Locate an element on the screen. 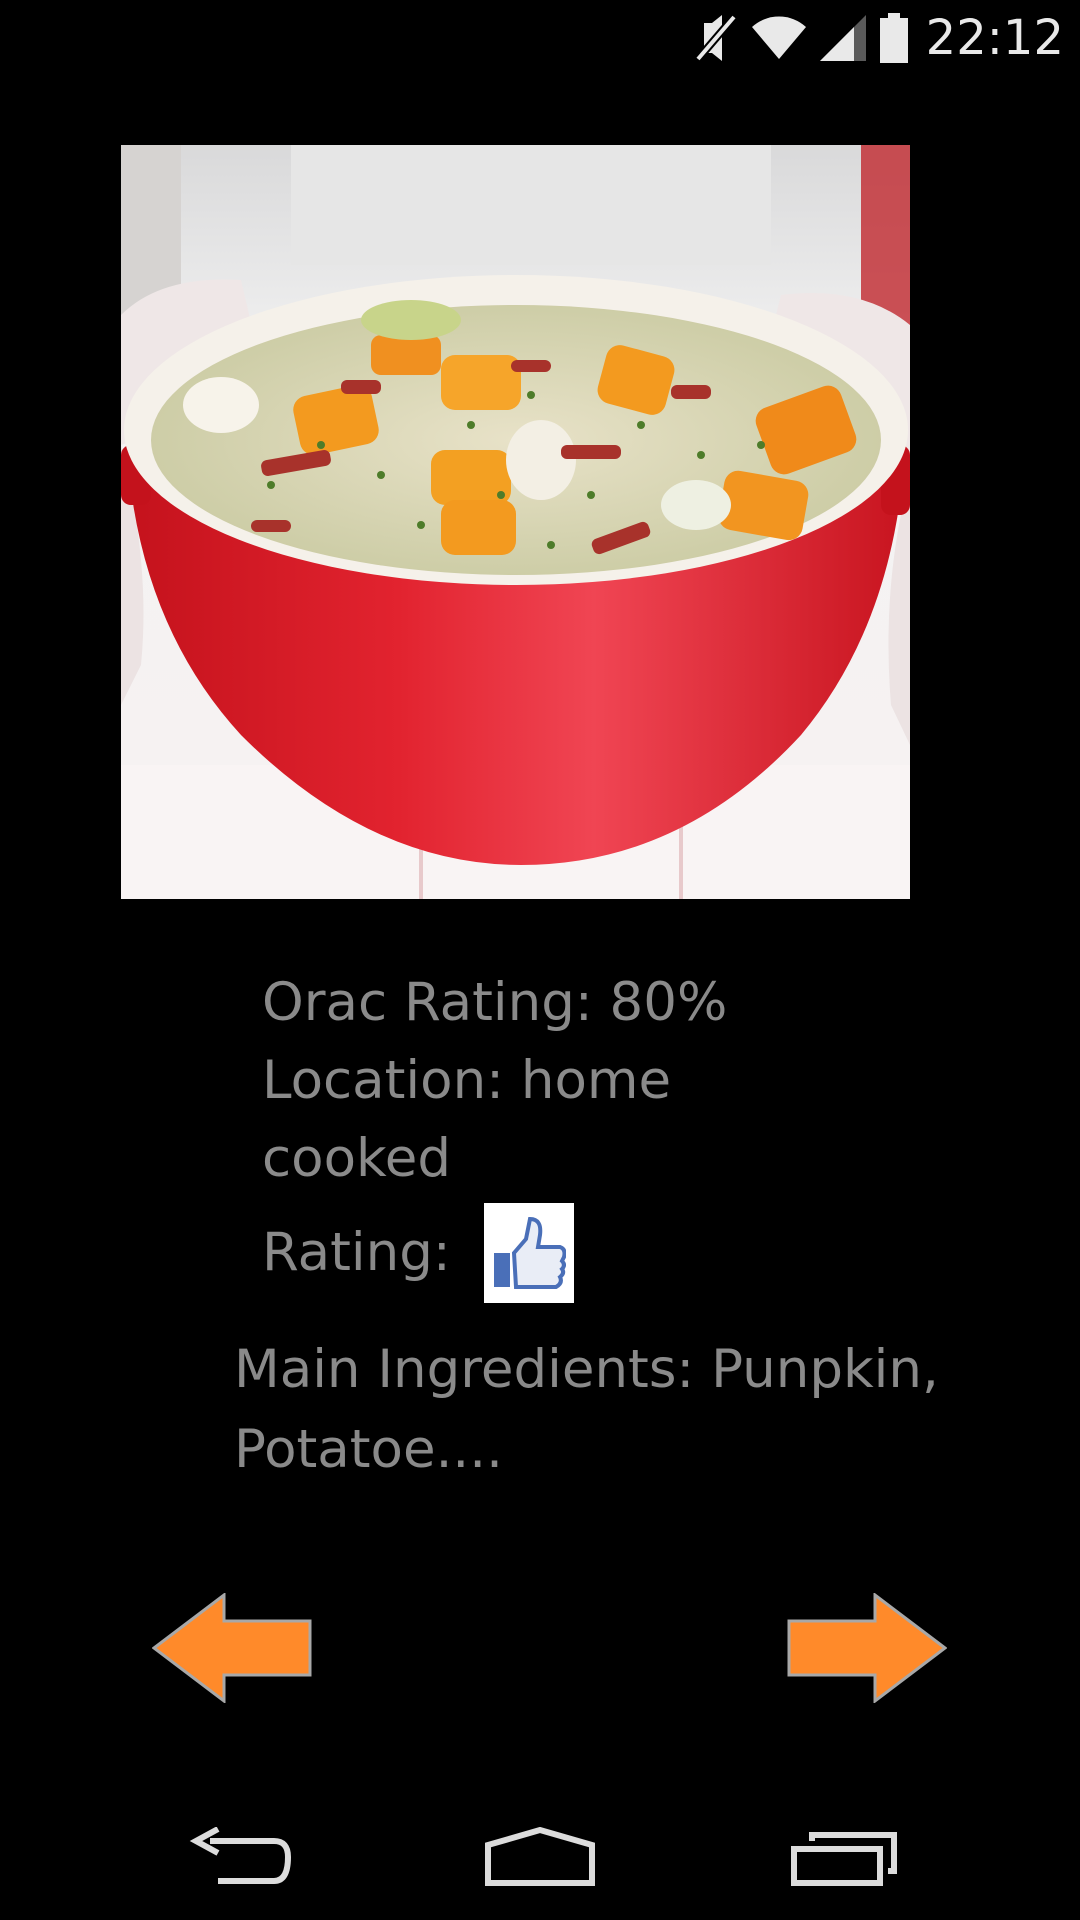  recents-button is located at coordinates (844, 1857).